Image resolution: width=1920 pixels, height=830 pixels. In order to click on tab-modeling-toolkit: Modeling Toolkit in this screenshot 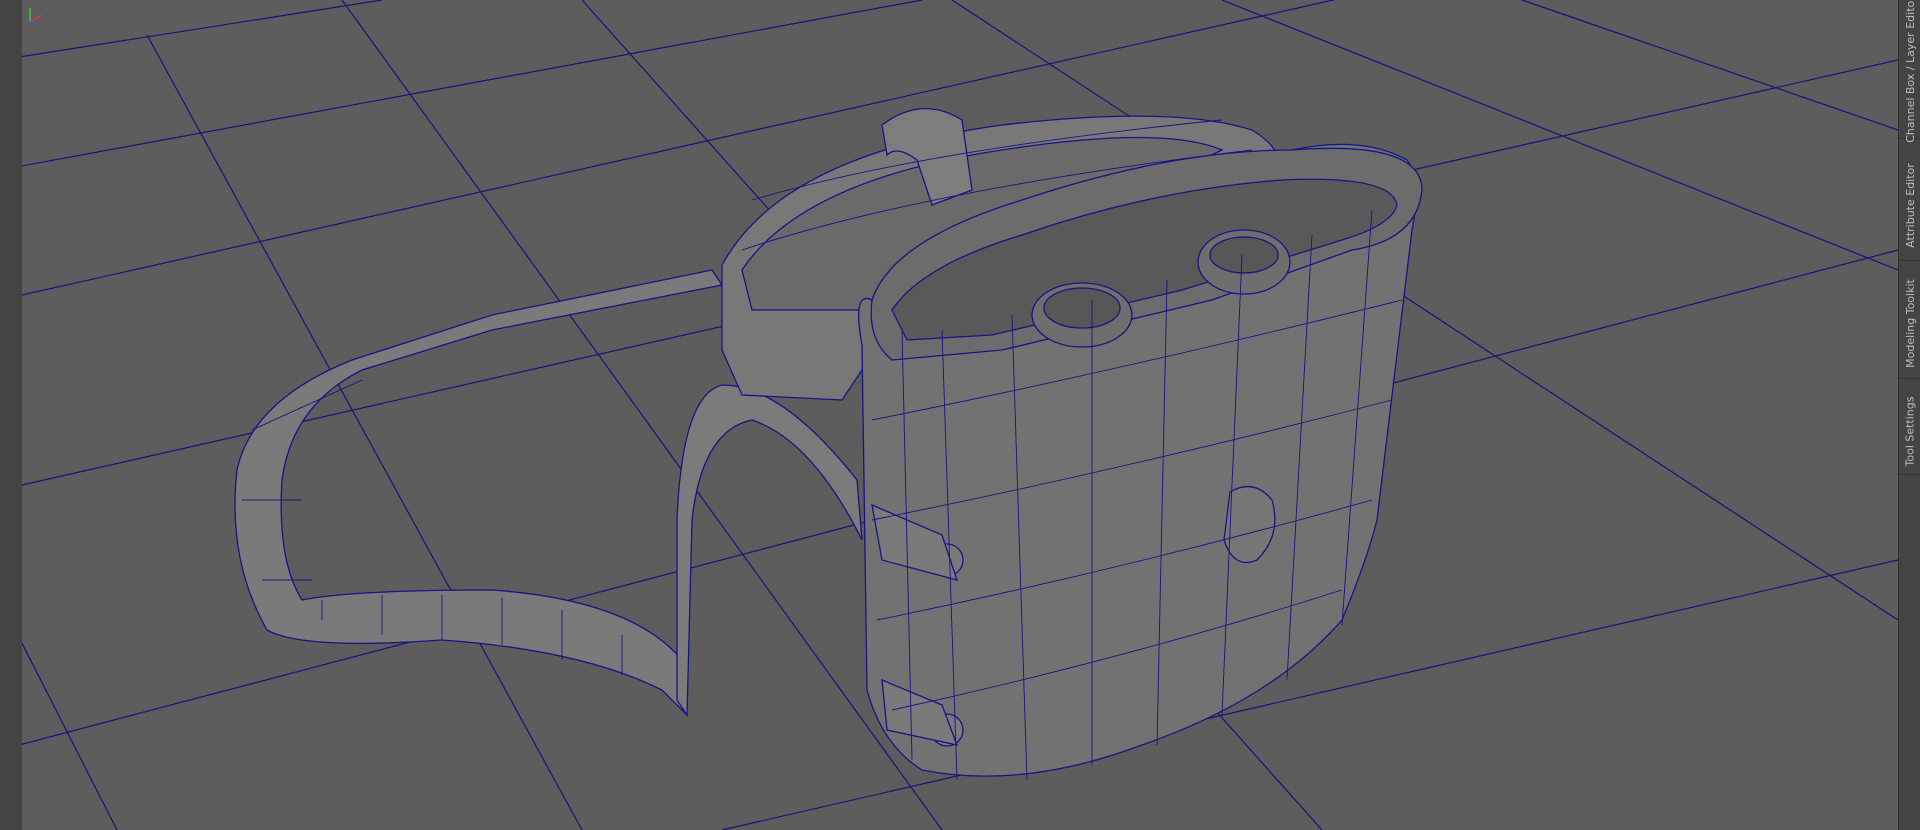, I will do `click(1909, 323)`.